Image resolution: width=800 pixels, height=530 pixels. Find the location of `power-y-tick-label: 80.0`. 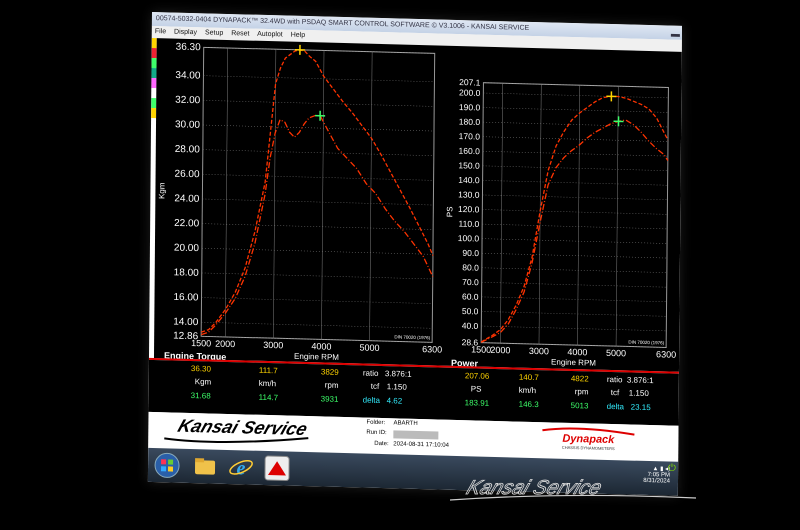

power-y-tick-label: 80.0 is located at coordinates (470, 267).